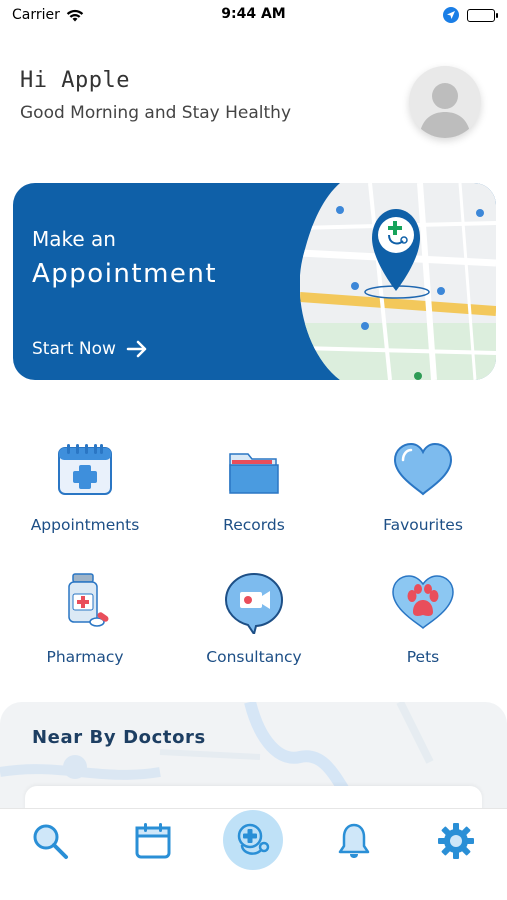 This screenshot has height=900, width=507. What do you see at coordinates (398, 281) in the screenshot?
I see `map-illustration` at bounding box center [398, 281].